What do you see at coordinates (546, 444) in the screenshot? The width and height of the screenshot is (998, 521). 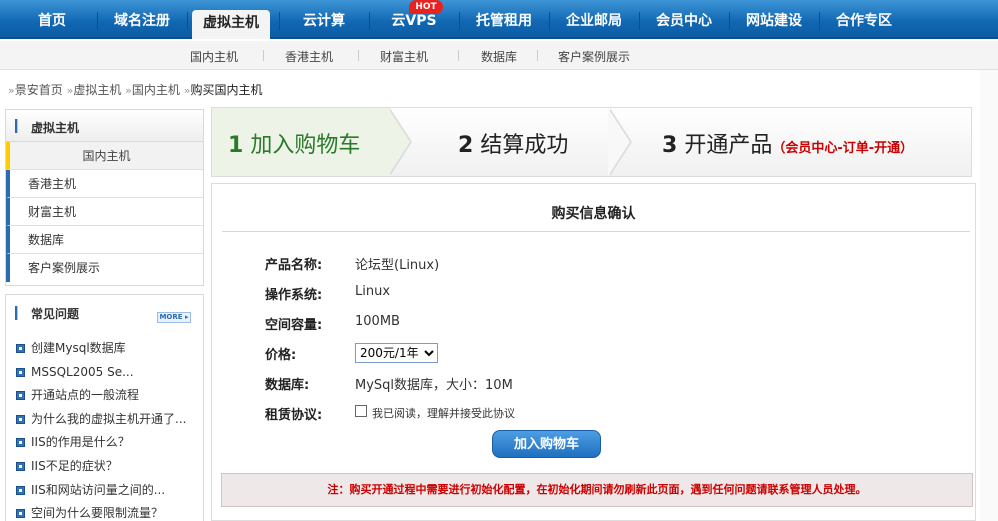 I see `add-to-cart-button: 加入购物车` at bounding box center [546, 444].